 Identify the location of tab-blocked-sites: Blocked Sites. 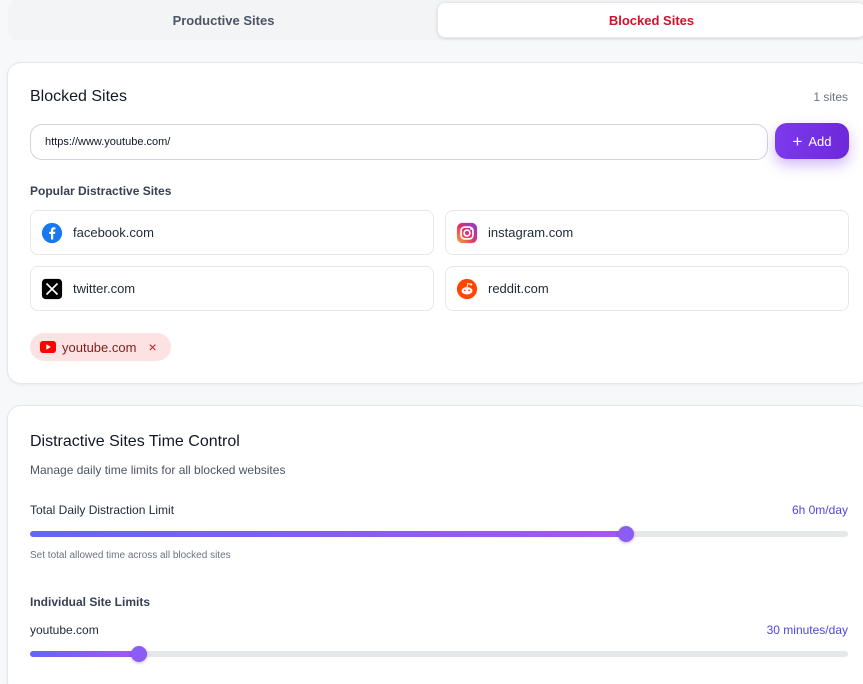
(650, 20).